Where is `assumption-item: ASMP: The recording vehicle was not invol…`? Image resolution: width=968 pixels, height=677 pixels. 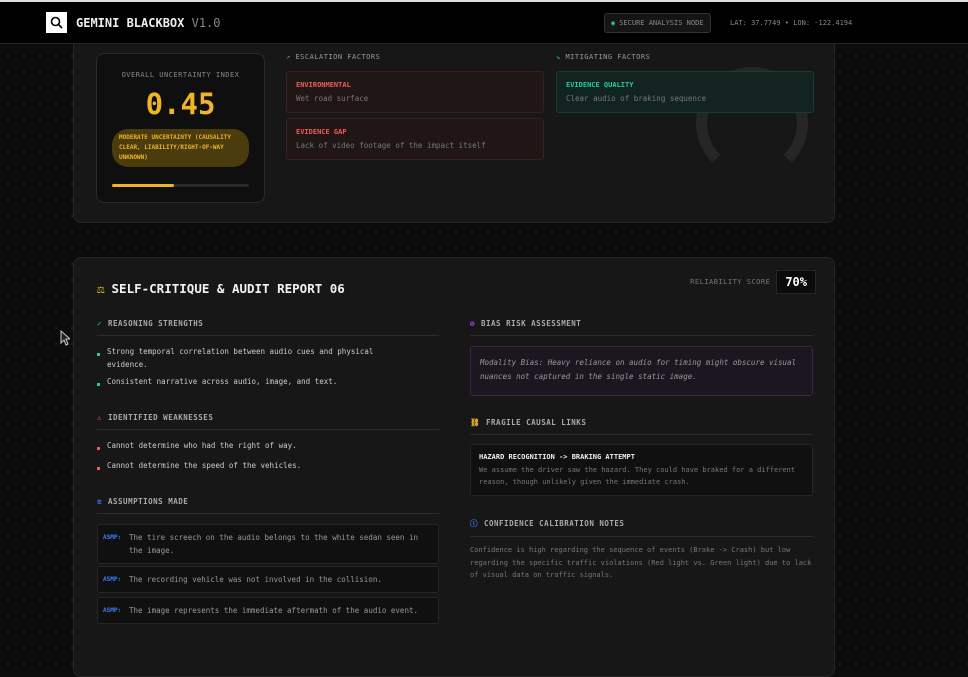
assumption-item: ASMP: The recording vehicle was not invol… is located at coordinates (268, 579).